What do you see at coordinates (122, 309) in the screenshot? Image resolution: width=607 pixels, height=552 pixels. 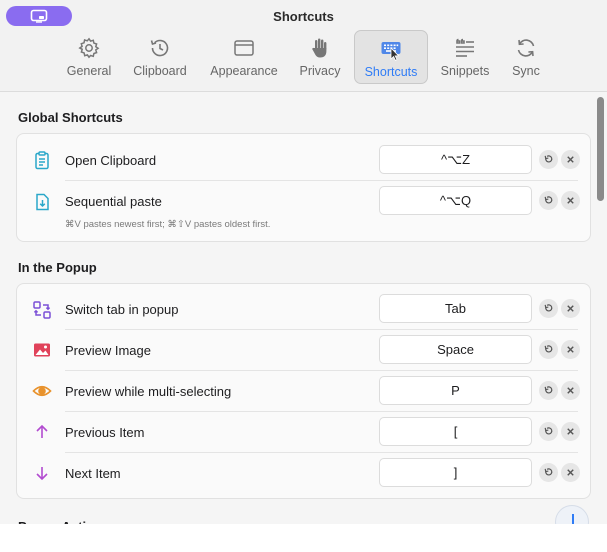 I see `shortcut-label: Switch tab in popup` at bounding box center [122, 309].